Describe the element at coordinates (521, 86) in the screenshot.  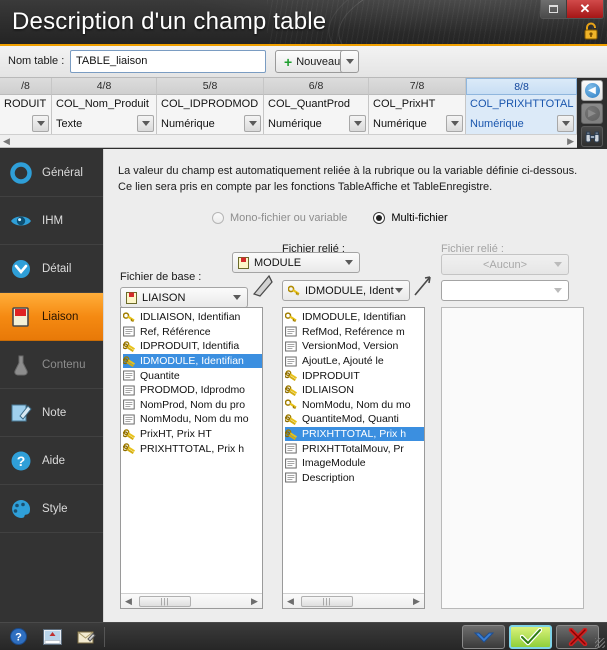
I see `column-header-6: 8/8` at that location.